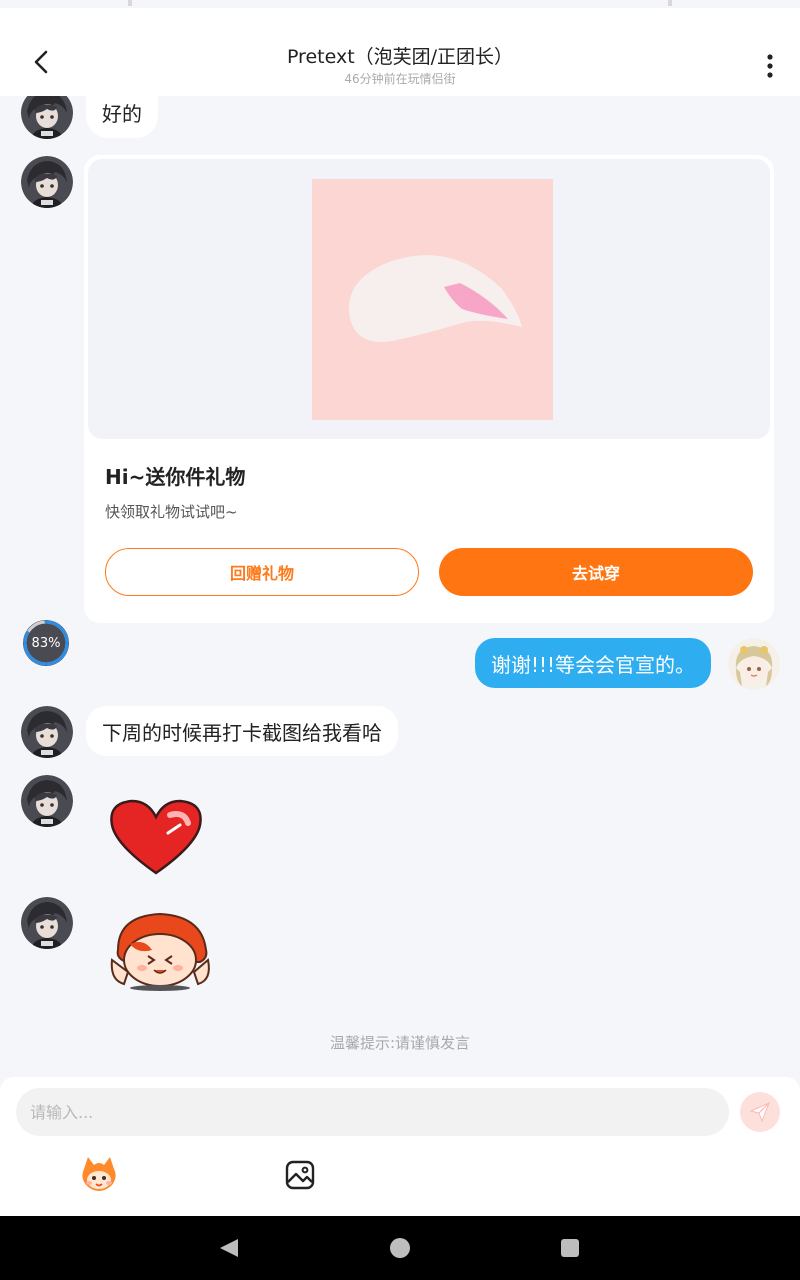 This screenshot has height=1280, width=800. I want to click on message-text: 下周的时候再打卡截图给我看哈, so click(242, 732).